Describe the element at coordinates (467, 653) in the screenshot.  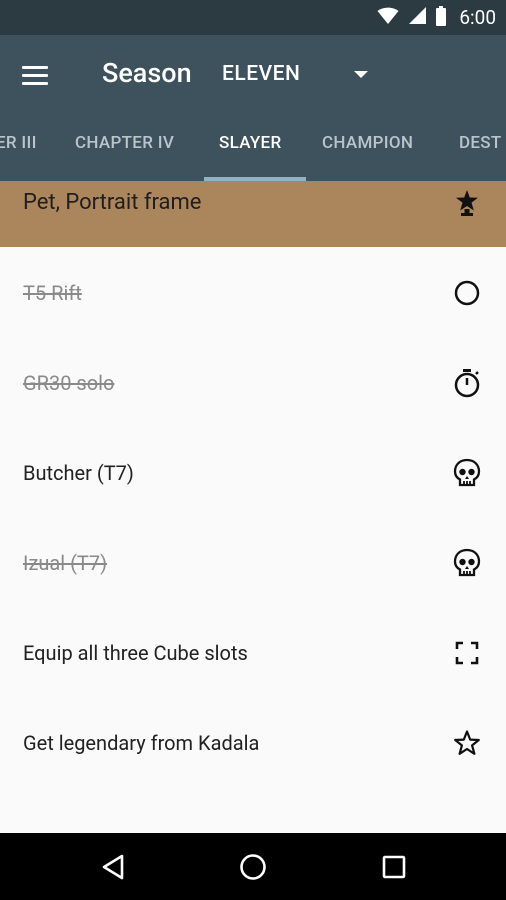
I see `cube-slots-icon` at that location.